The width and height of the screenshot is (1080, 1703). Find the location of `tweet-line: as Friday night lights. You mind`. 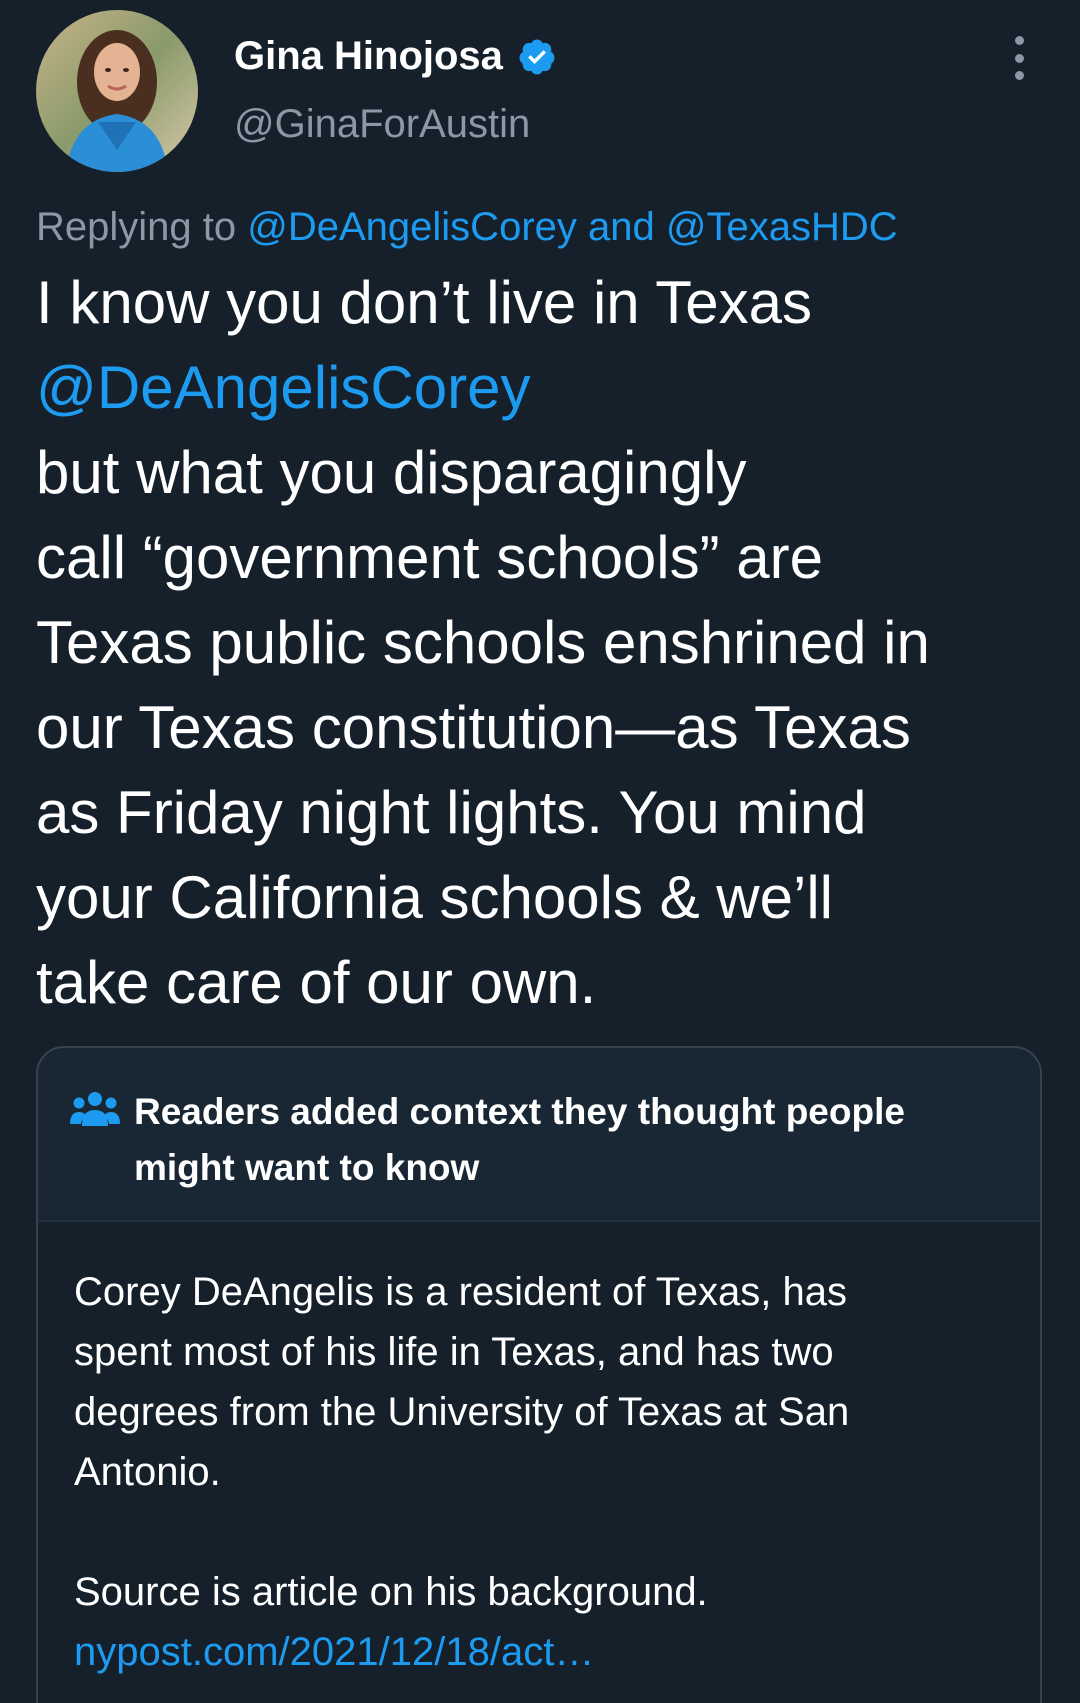

tweet-line: as Friday night lights. You mind is located at coordinates (451, 812).